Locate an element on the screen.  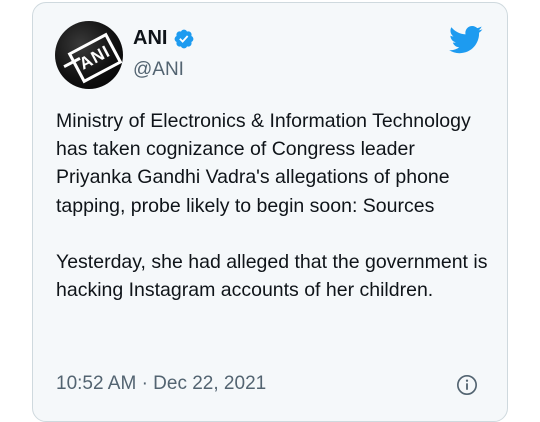
tweet-timestamp: 10:52 AM · Dec 22, 2021 is located at coordinates (161, 384).